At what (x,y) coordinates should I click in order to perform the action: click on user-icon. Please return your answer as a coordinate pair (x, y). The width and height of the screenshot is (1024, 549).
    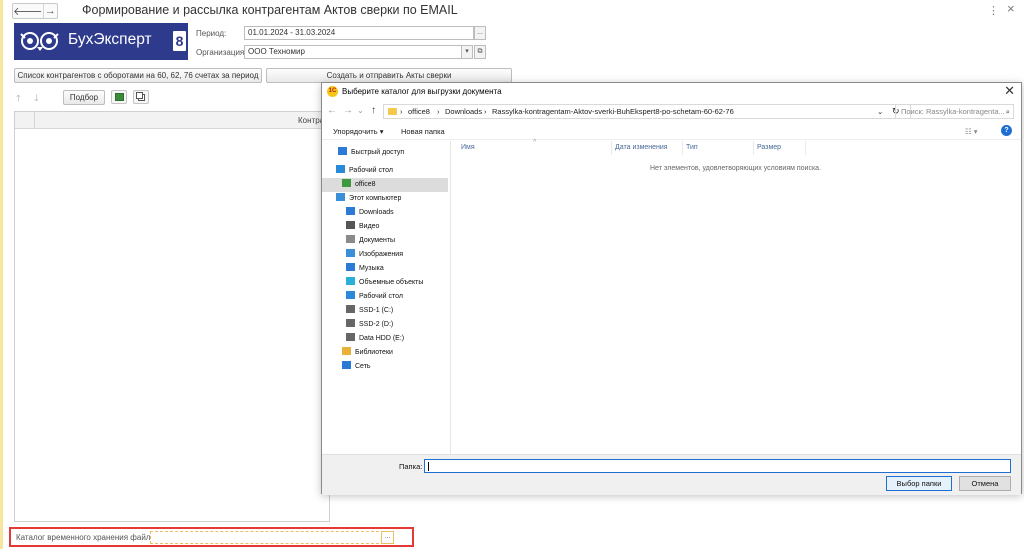
    Looking at the image, I should click on (346, 183).